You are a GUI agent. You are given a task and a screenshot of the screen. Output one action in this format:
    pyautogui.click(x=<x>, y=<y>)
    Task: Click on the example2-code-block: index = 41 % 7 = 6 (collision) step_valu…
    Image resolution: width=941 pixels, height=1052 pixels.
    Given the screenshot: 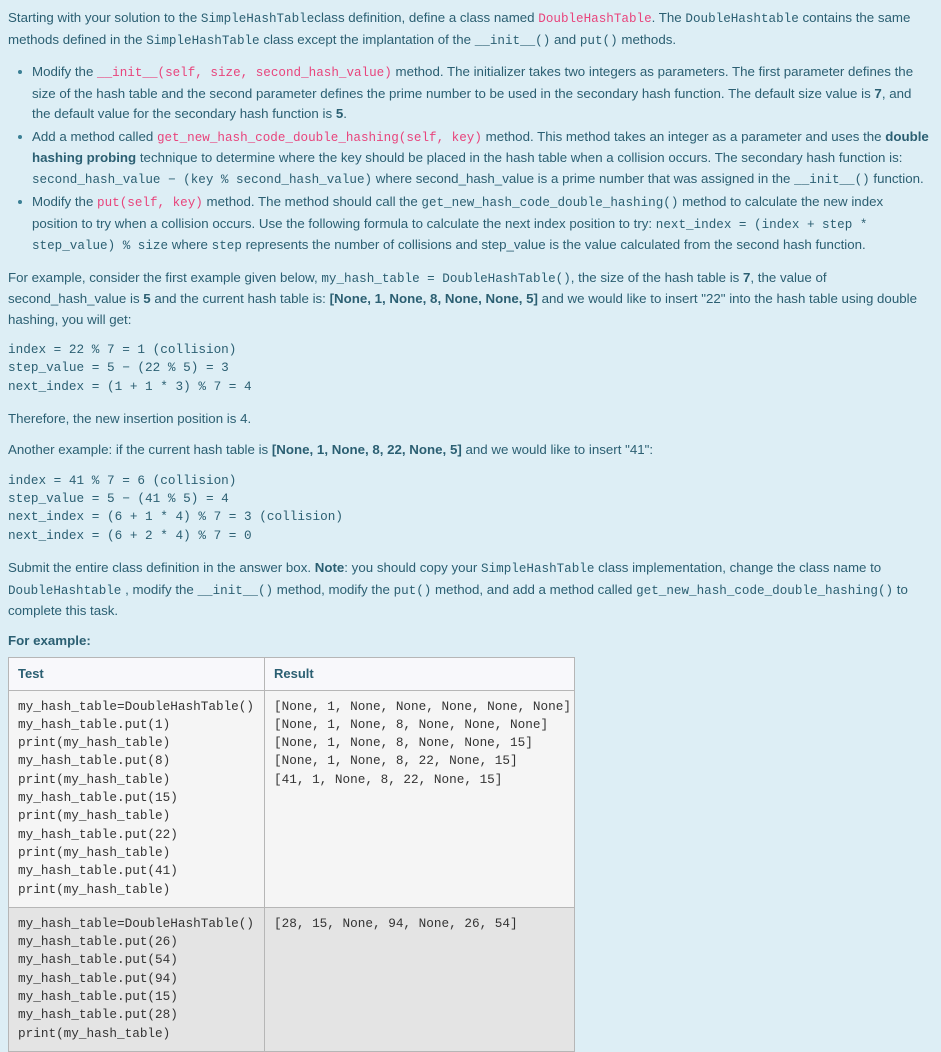 What is the action you would take?
    pyautogui.click(x=176, y=507)
    